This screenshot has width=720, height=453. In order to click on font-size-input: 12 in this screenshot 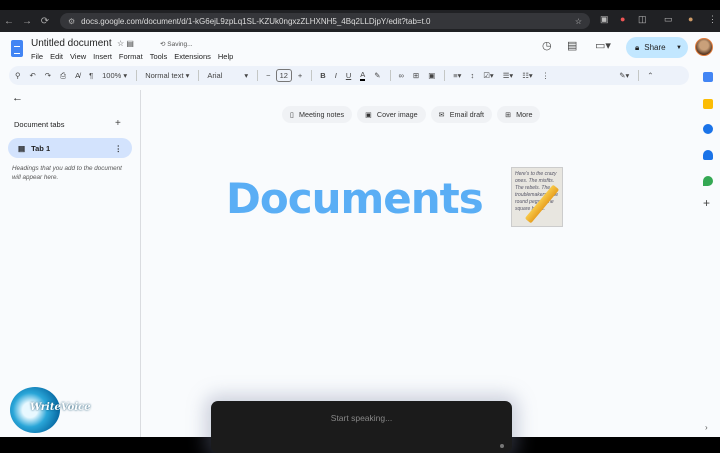, I will do `click(283, 75)`.